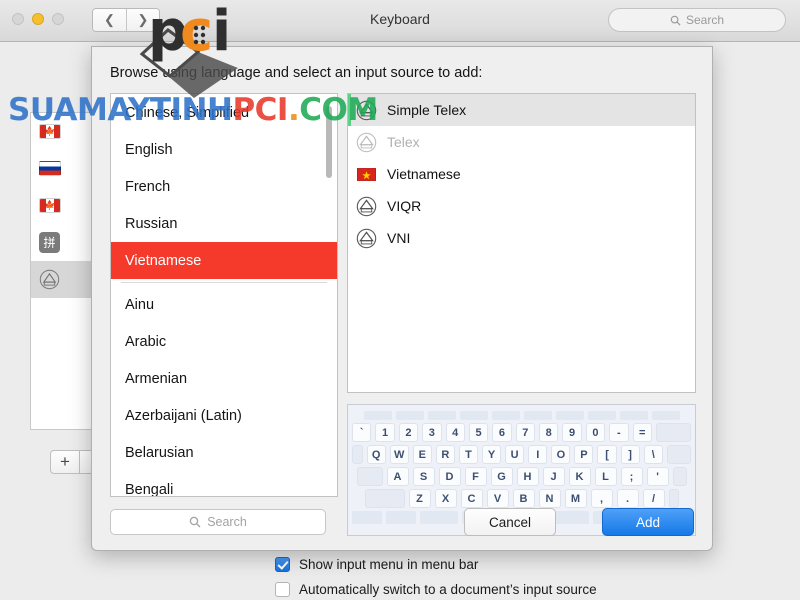 The width and height of the screenshot is (800, 600). I want to click on keyboard-key: Y, so click(492, 454).